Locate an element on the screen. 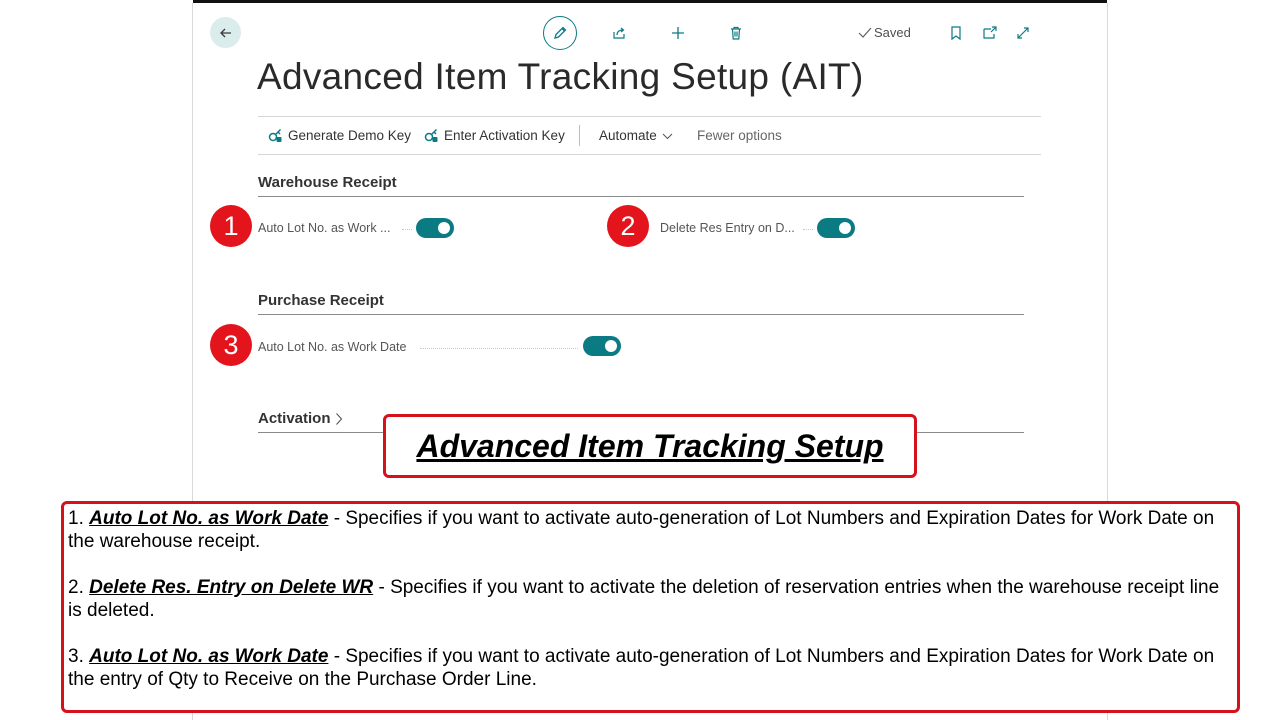  open-new-window-button is located at coordinates (990, 33).